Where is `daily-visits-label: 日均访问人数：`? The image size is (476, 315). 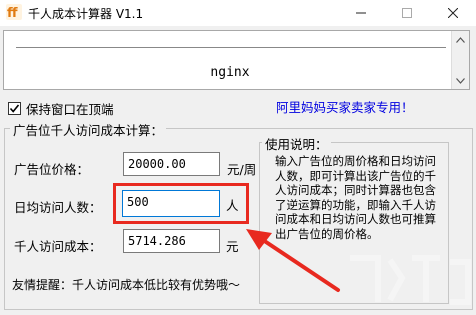
daily-visits-label: 日均访问人数： is located at coordinates (58, 207).